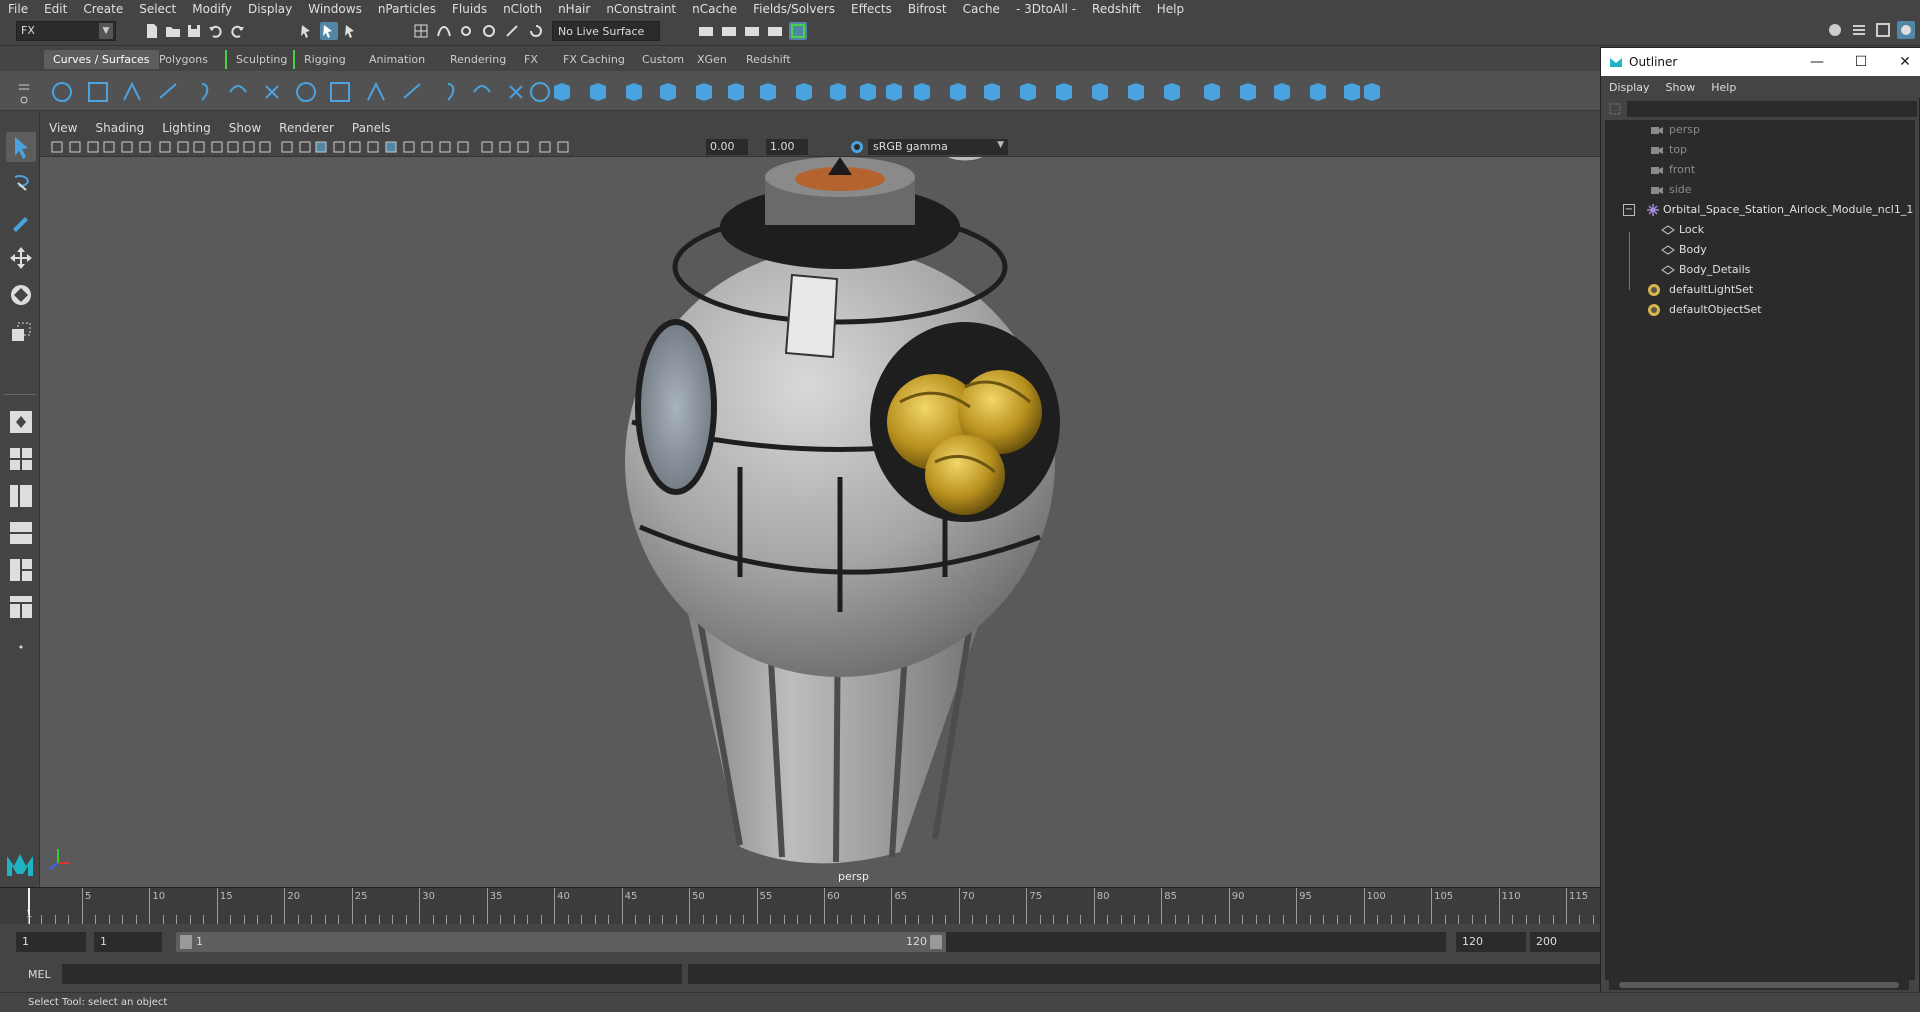 The width and height of the screenshot is (1920, 1012). What do you see at coordinates (265, 147) in the screenshot?
I see `panel-tool-13-icon` at bounding box center [265, 147].